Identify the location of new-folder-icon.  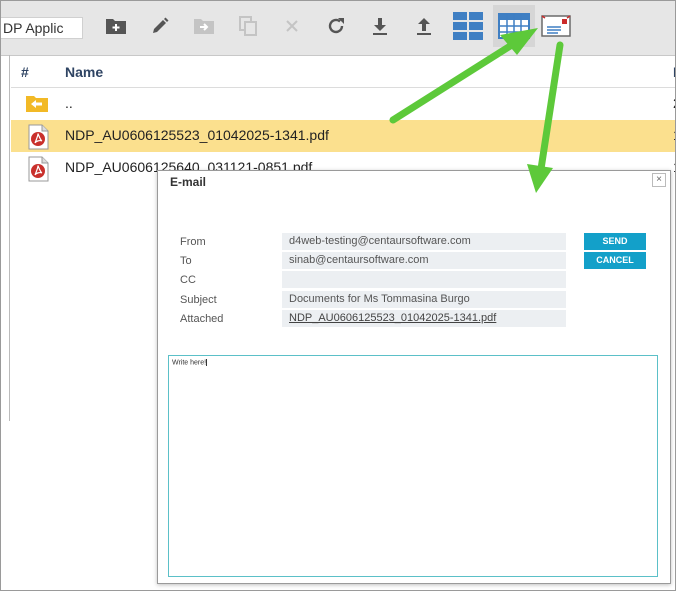
(116, 26).